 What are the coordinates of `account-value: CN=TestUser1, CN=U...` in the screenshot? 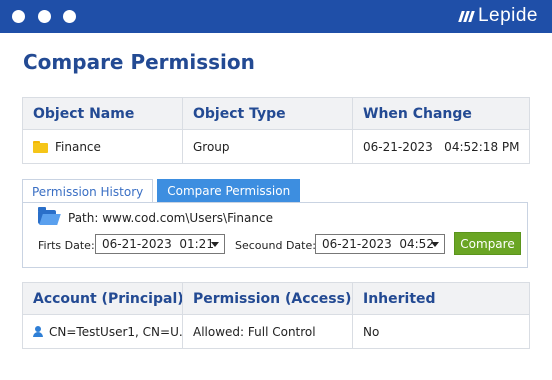 It's located at (116, 331).